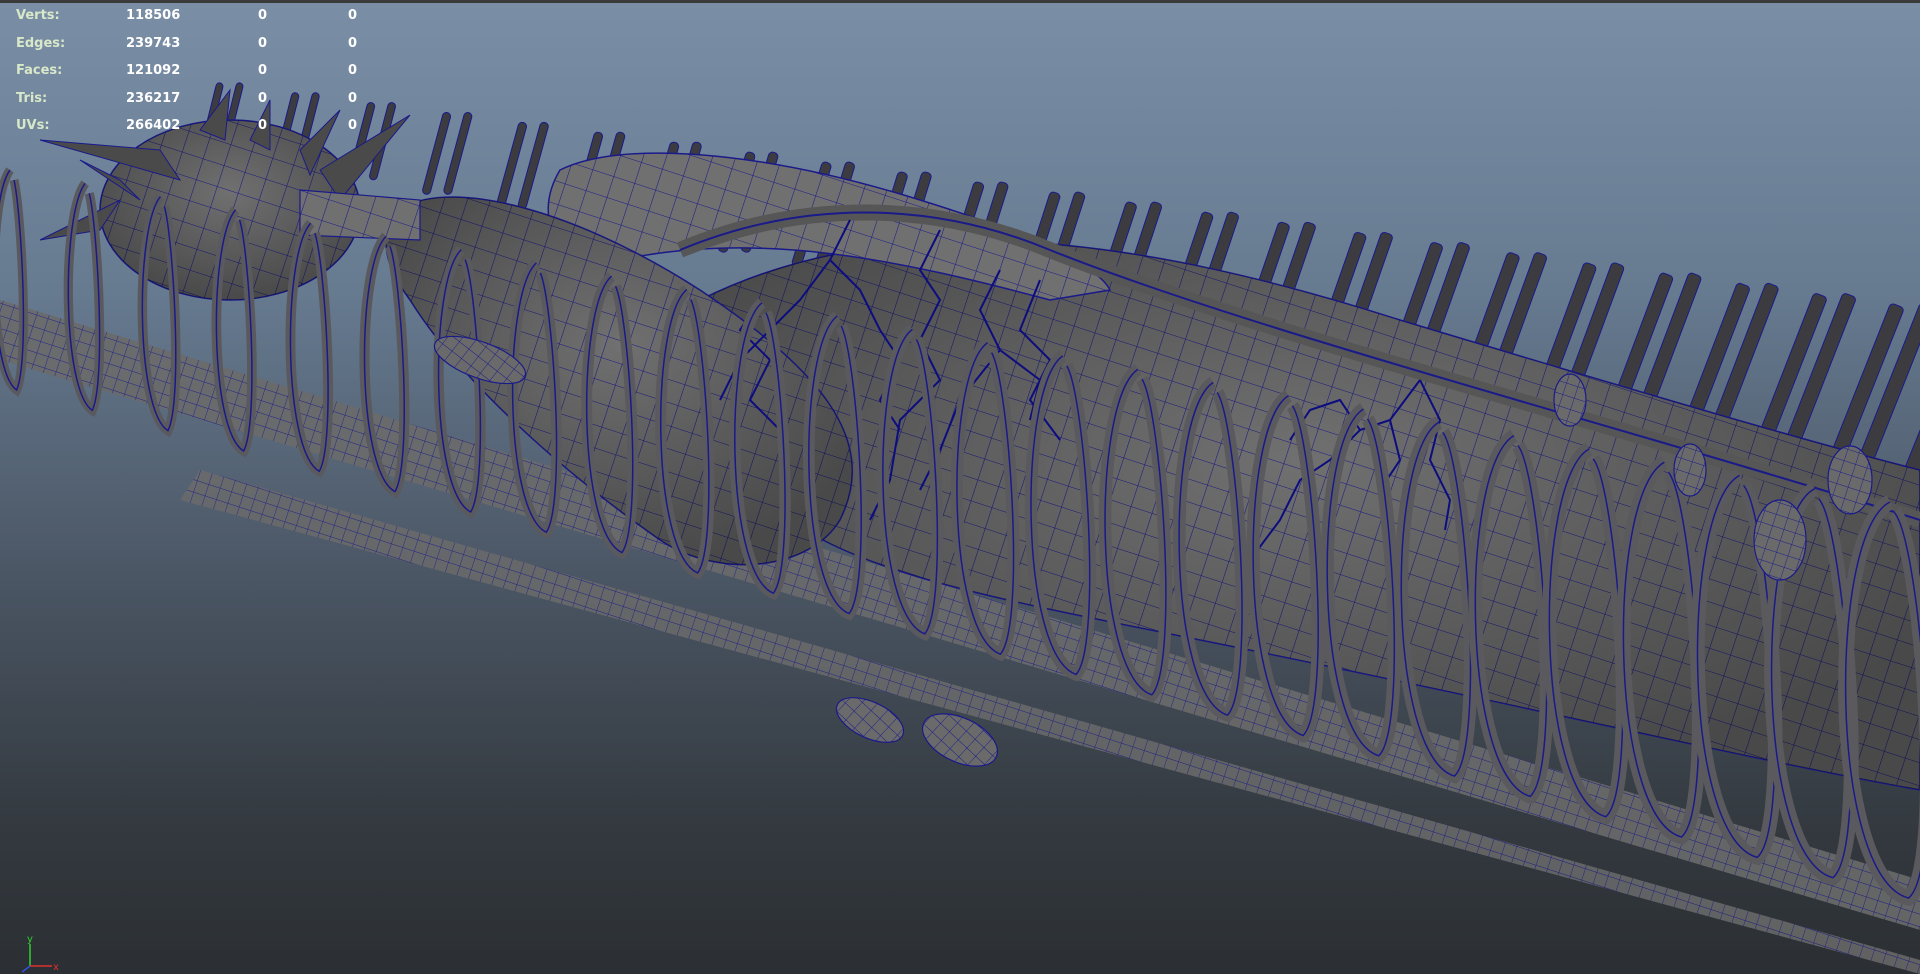  Describe the element at coordinates (196, 44) in the screenshot. I see `hud-row: Edges: 239743 0 0` at that location.